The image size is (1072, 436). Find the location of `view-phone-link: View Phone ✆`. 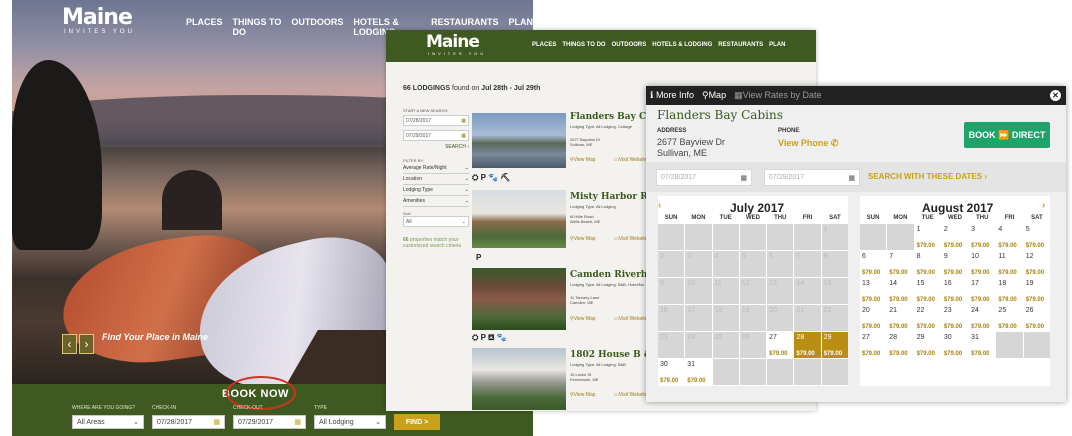

view-phone-link: View Phone ✆ is located at coordinates (808, 143).